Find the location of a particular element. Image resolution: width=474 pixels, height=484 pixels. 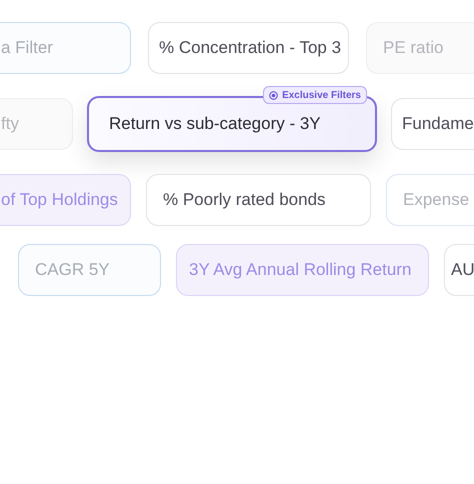

radio-dot-icon is located at coordinates (273, 95).